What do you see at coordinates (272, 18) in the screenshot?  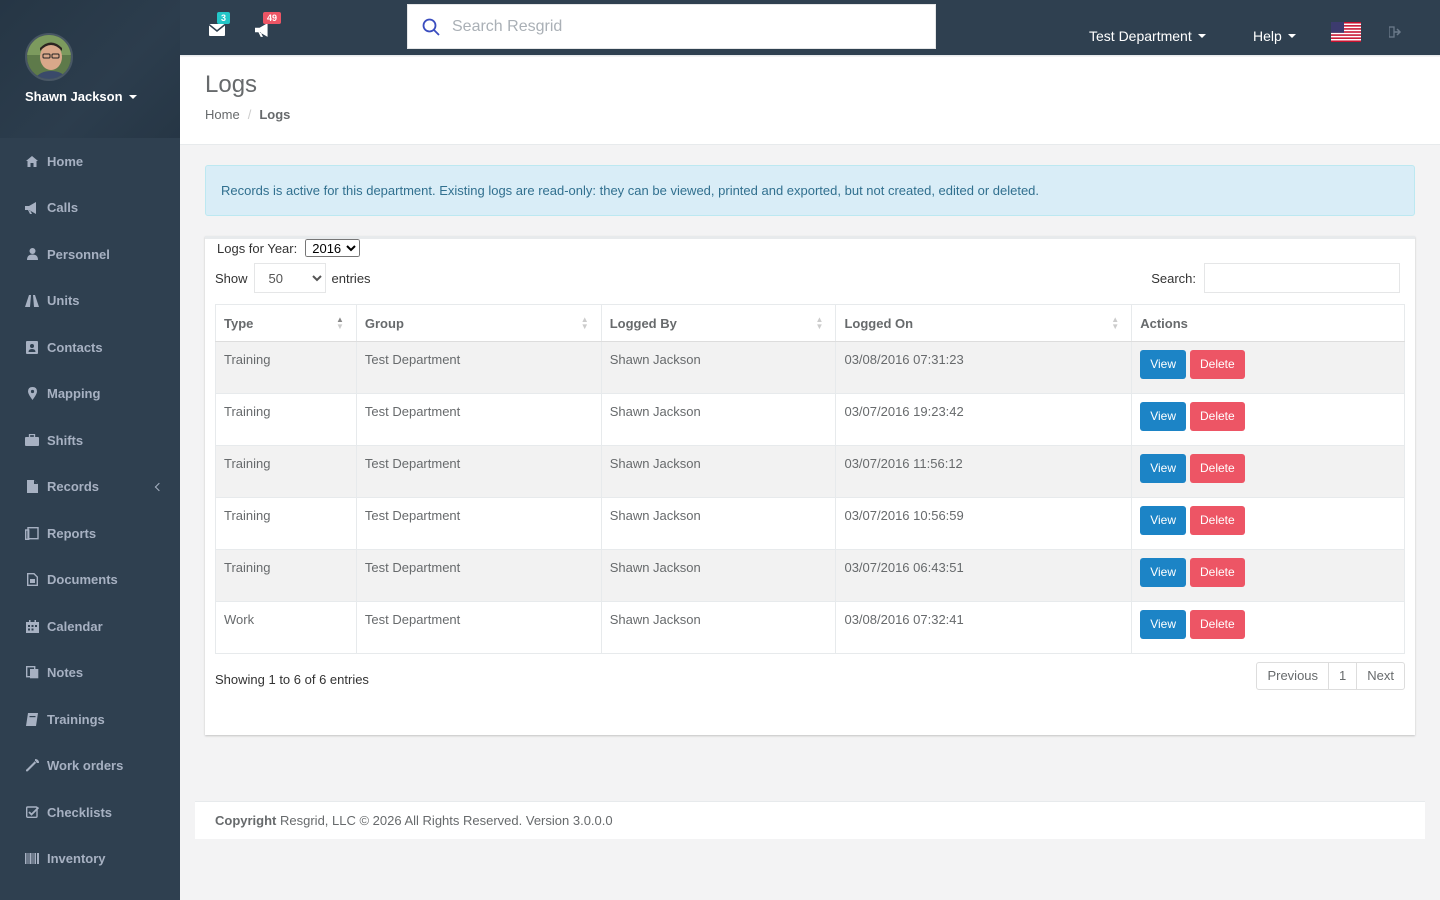 I see `notifications-badge: 49` at bounding box center [272, 18].